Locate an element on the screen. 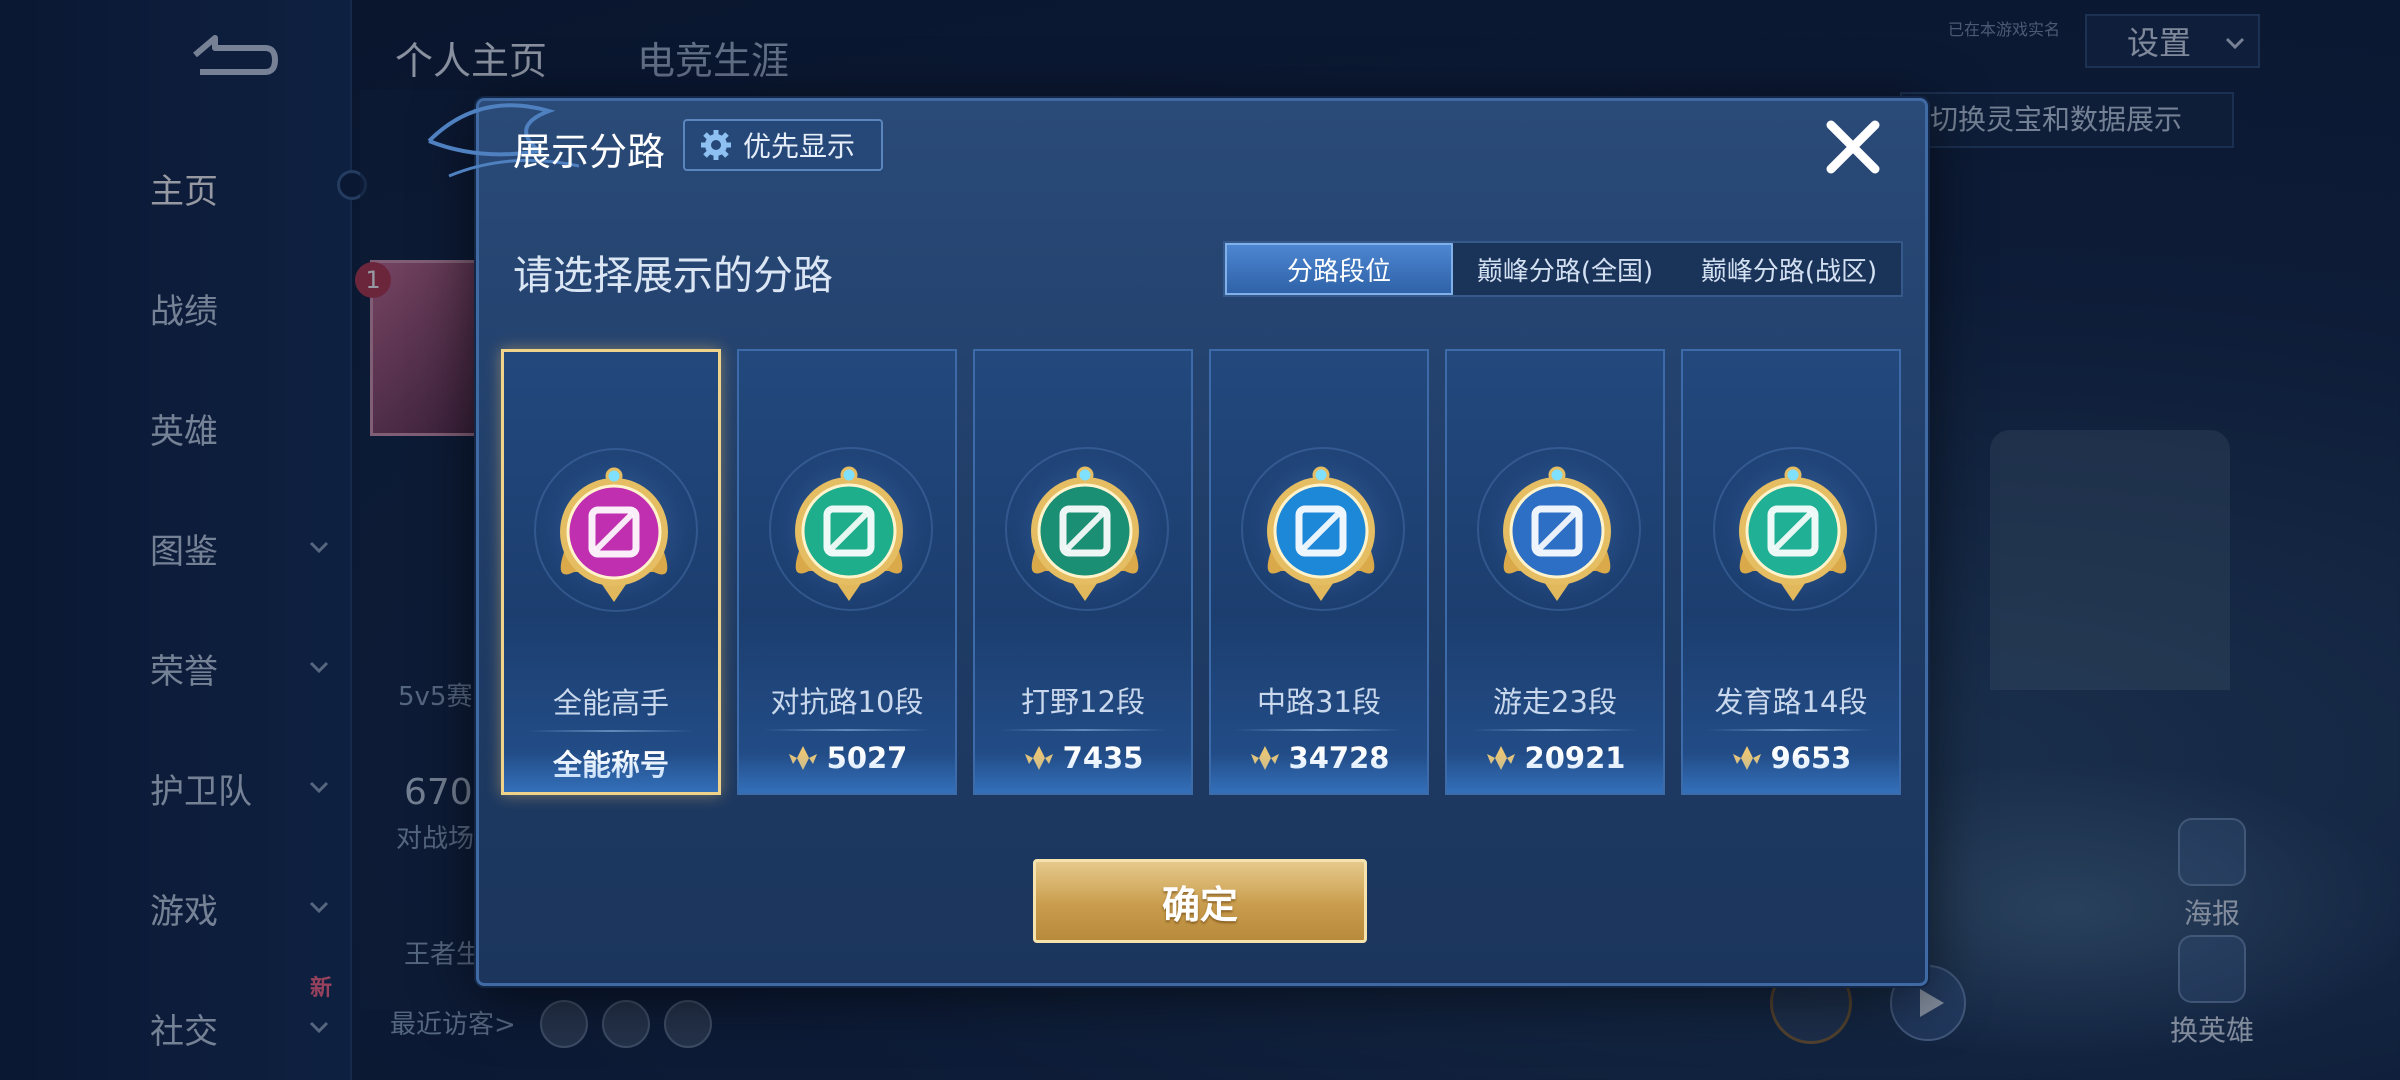  lane-card: 打野12段 7435 is located at coordinates (1083, 572).